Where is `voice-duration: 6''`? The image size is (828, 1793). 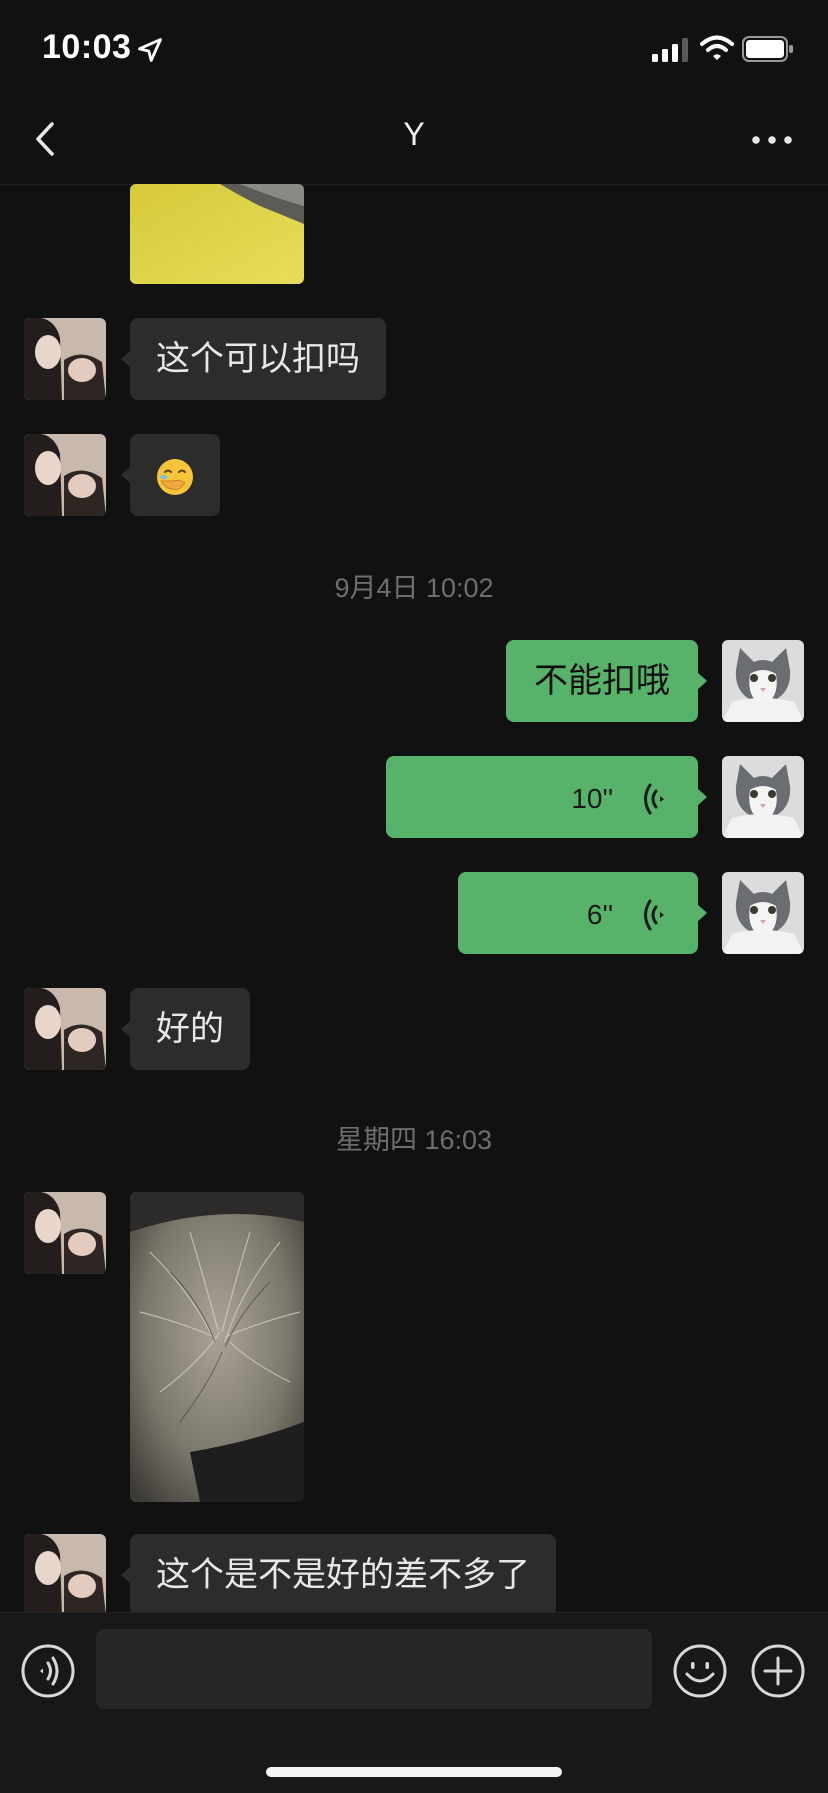 voice-duration: 6'' is located at coordinates (600, 914).